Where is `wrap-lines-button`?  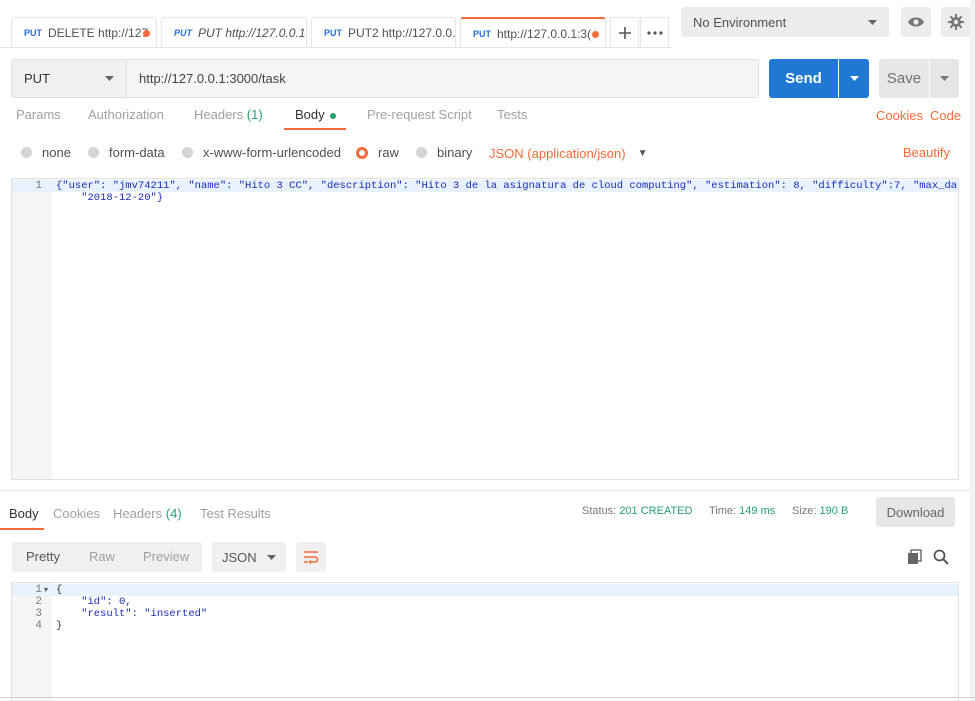
wrap-lines-button is located at coordinates (311, 557).